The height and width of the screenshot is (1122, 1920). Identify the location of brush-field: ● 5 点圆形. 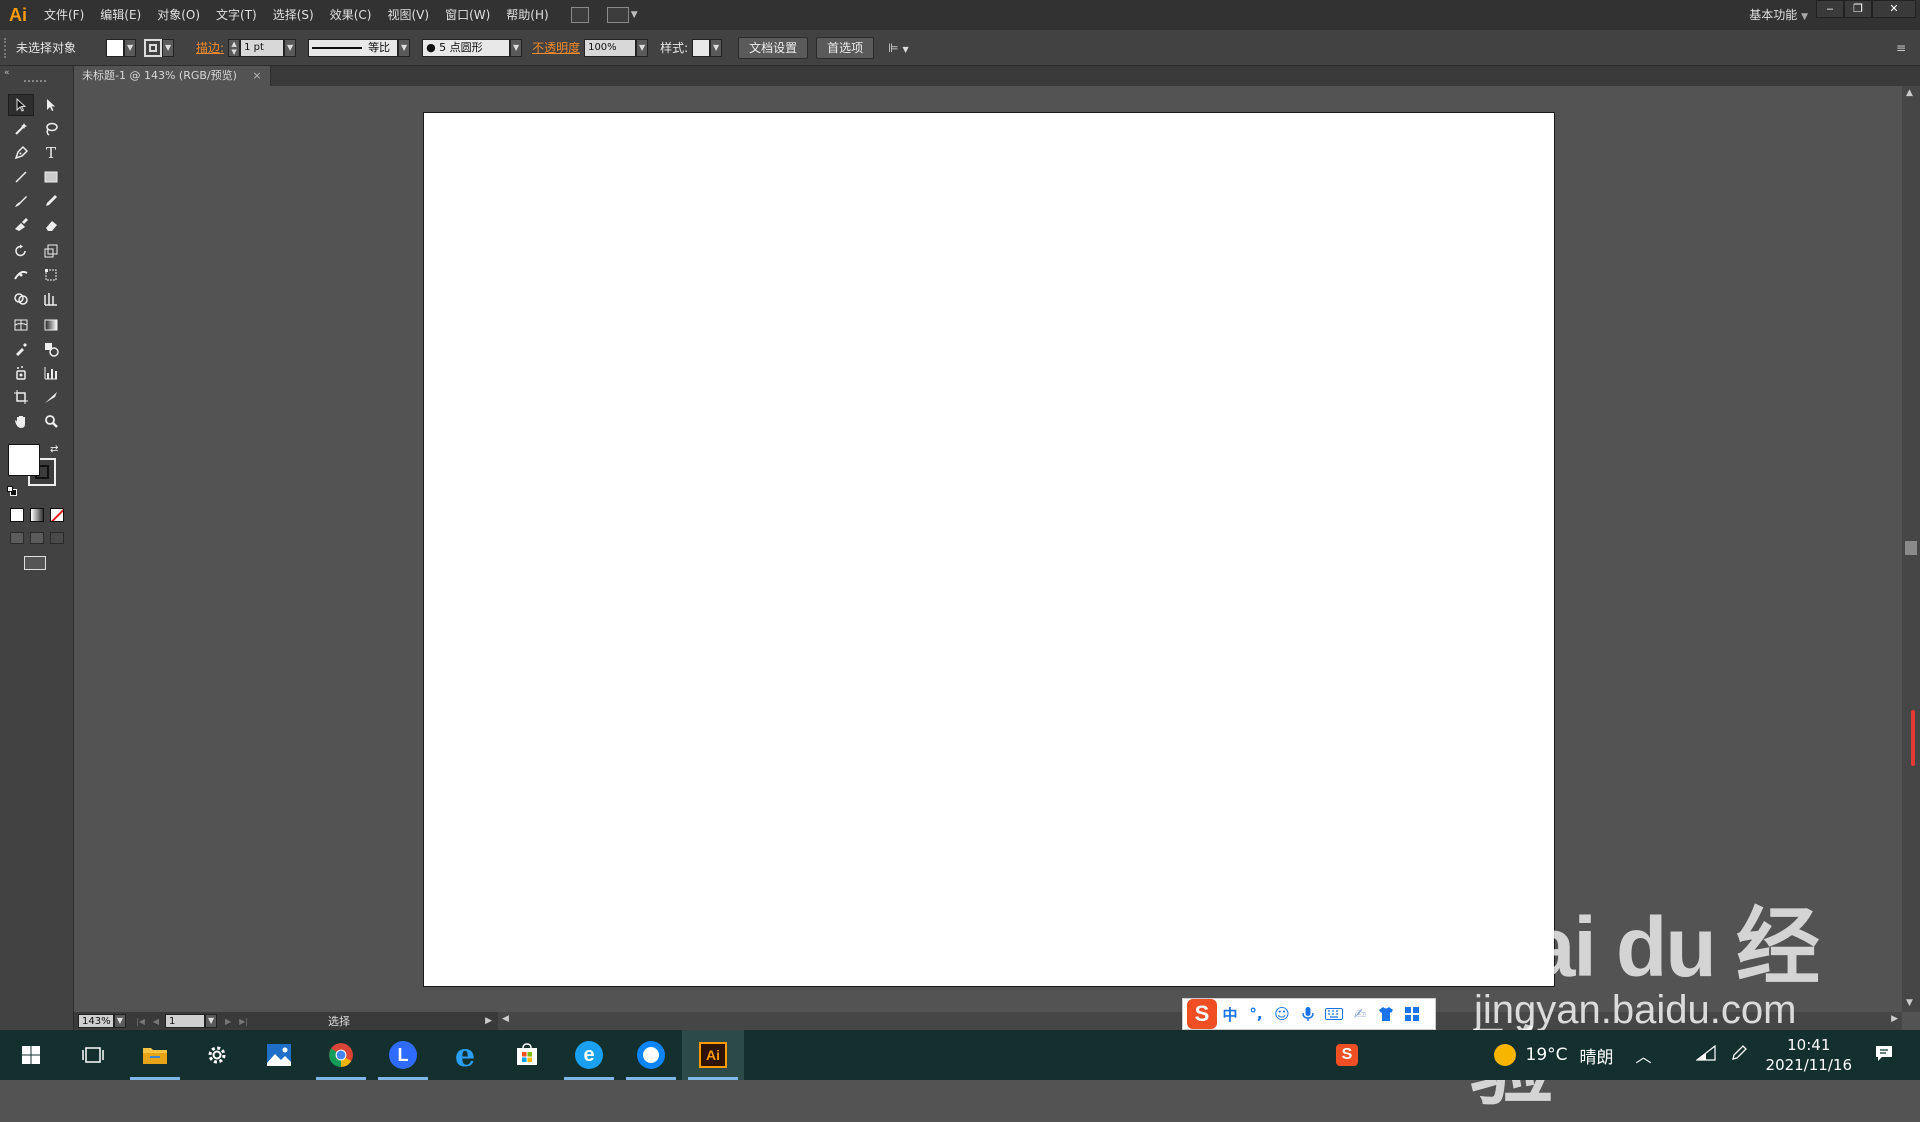
(466, 48).